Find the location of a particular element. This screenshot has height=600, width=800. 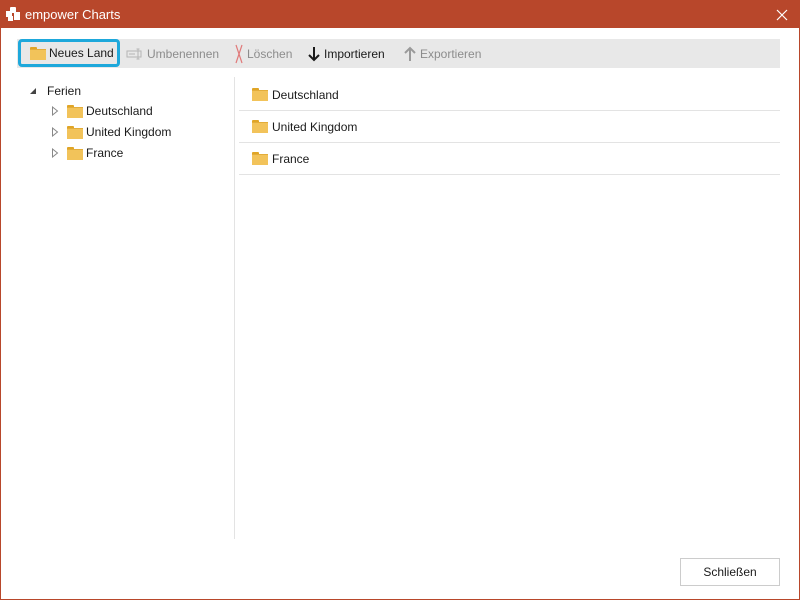

list-item-label: France is located at coordinates (291, 158).